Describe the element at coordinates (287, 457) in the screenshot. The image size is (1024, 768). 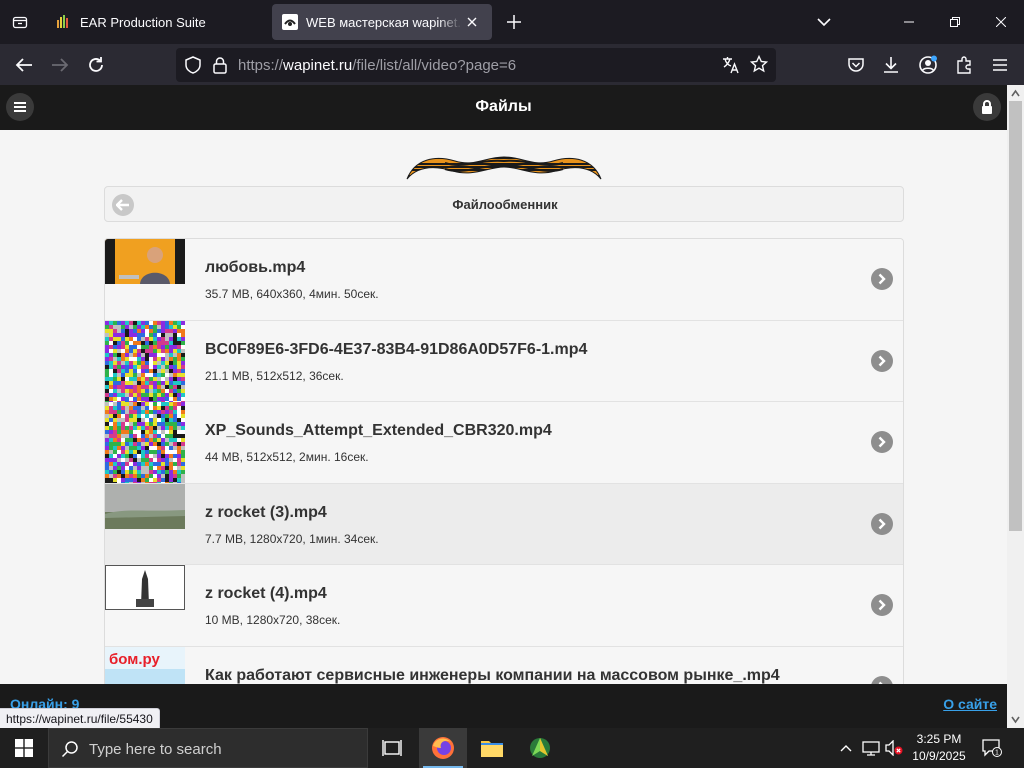
I see `file-meta: 44 MB, 512x512, 2мин. 16сек.` at that location.